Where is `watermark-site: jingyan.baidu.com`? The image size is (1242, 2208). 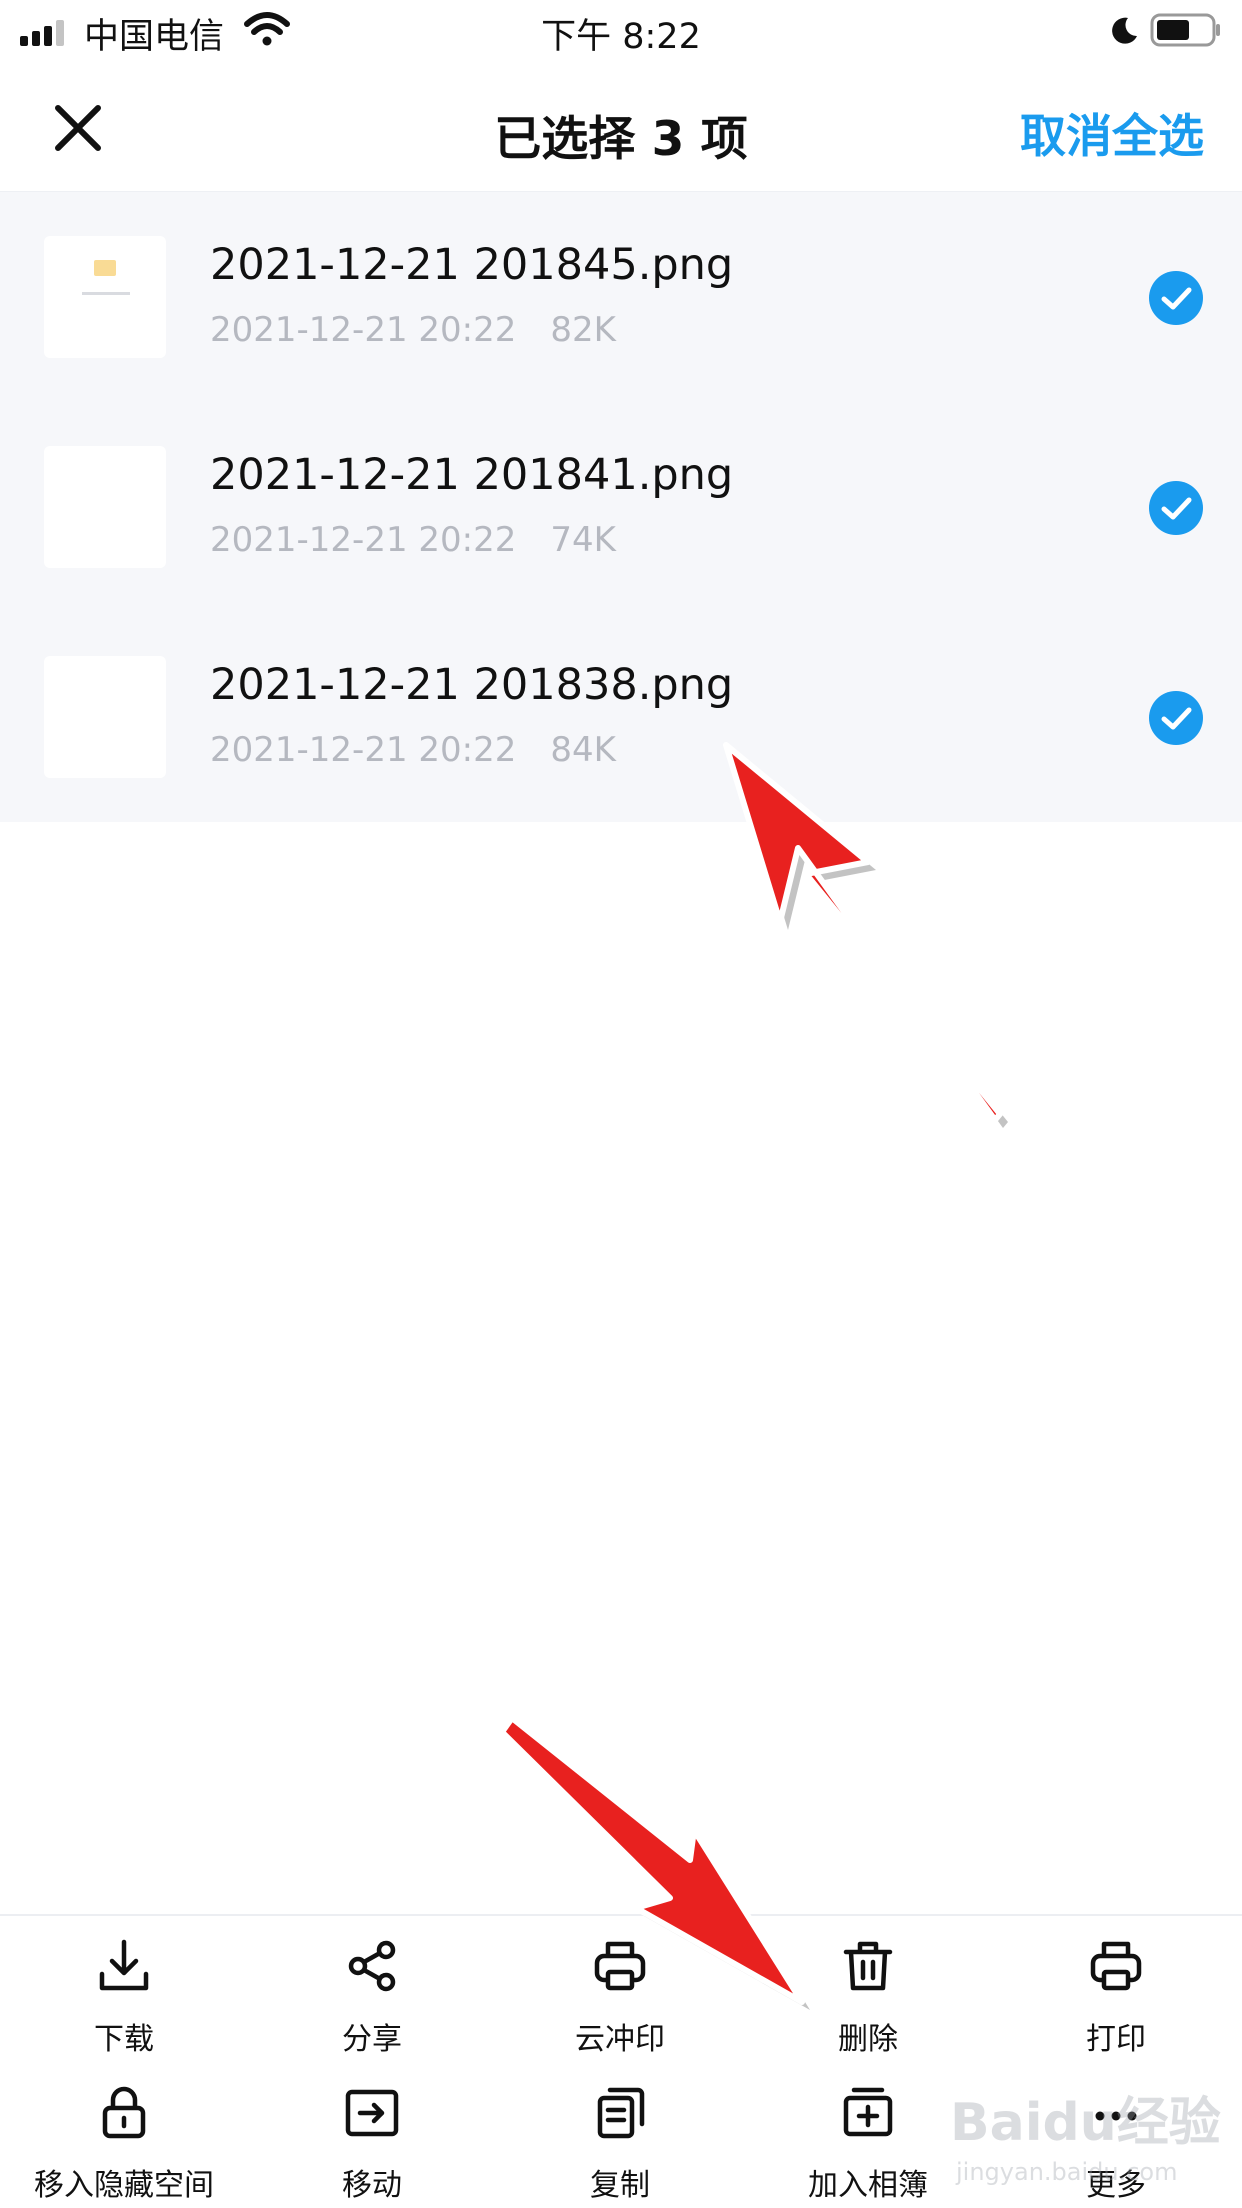 watermark-site: jingyan.baidu.com is located at coordinates (1067, 2172).